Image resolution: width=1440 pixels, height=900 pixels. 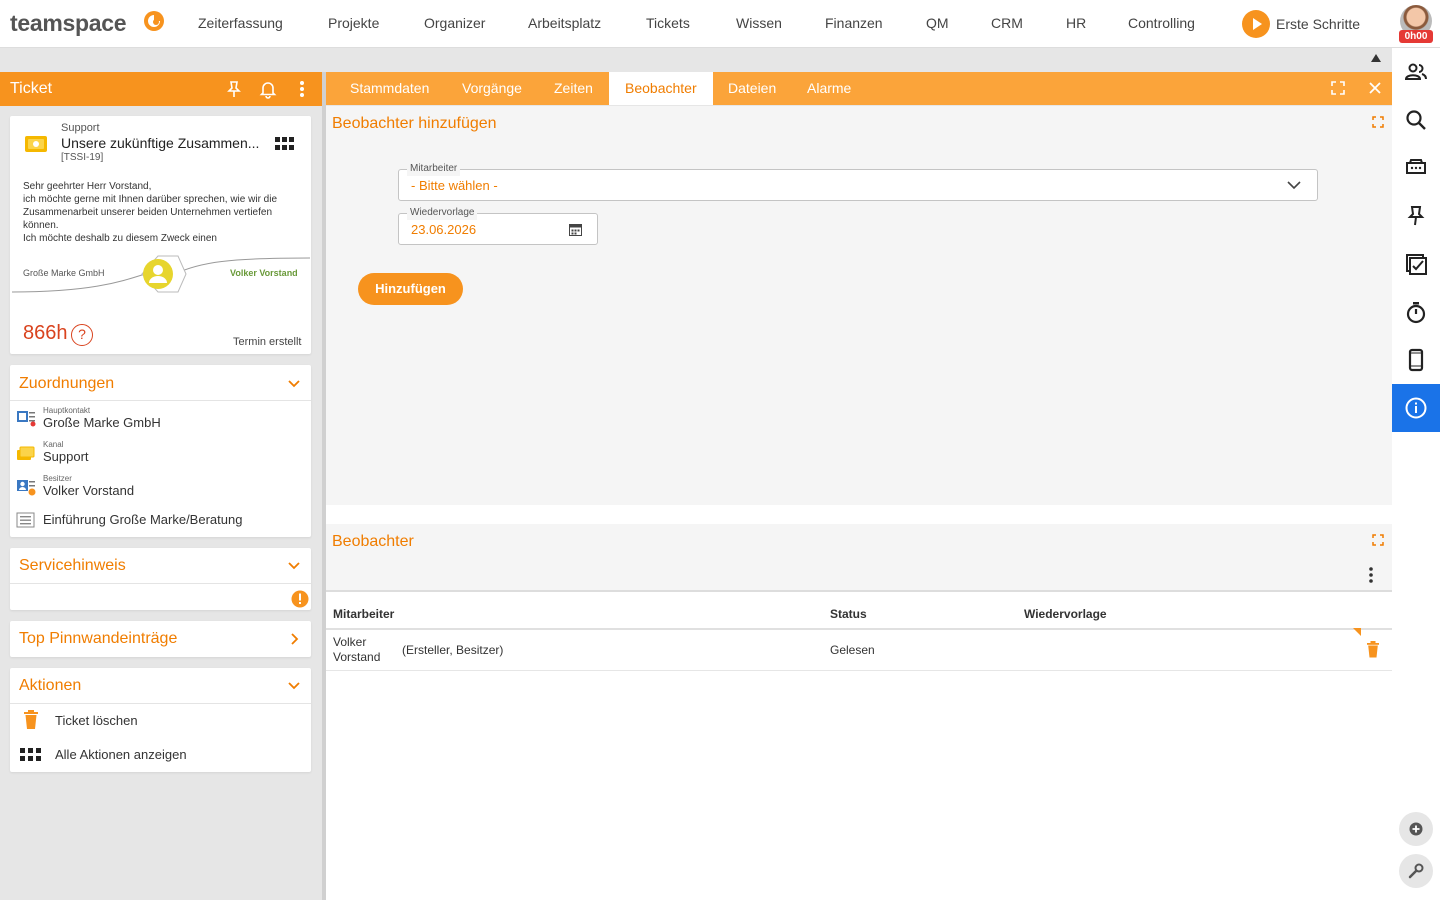 What do you see at coordinates (1416, 72) in the screenshot?
I see `contacts-icon` at bounding box center [1416, 72].